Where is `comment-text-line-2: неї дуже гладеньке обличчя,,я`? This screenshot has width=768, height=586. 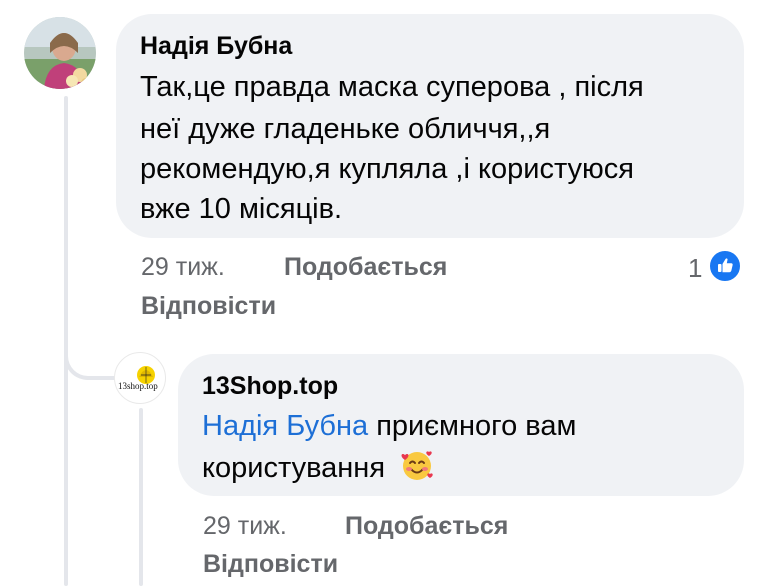
comment-text-line-2: неї дуже гладеньке обличчя,,я is located at coordinates (345, 129).